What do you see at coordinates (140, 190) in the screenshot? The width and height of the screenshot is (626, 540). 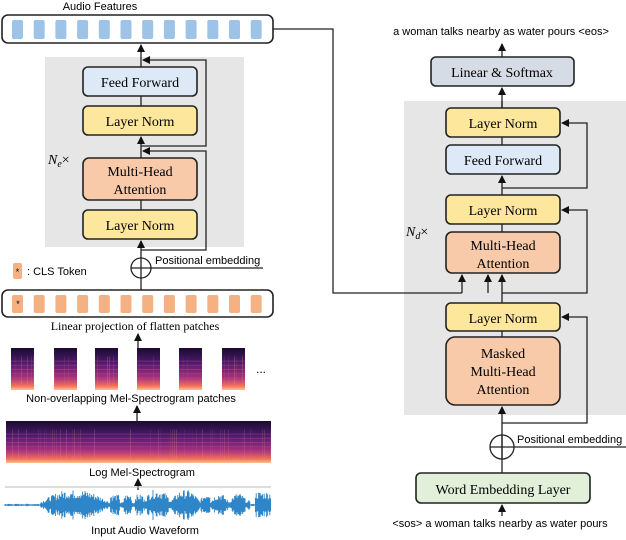 I see `encoder-mha-label-2: Attention` at bounding box center [140, 190].